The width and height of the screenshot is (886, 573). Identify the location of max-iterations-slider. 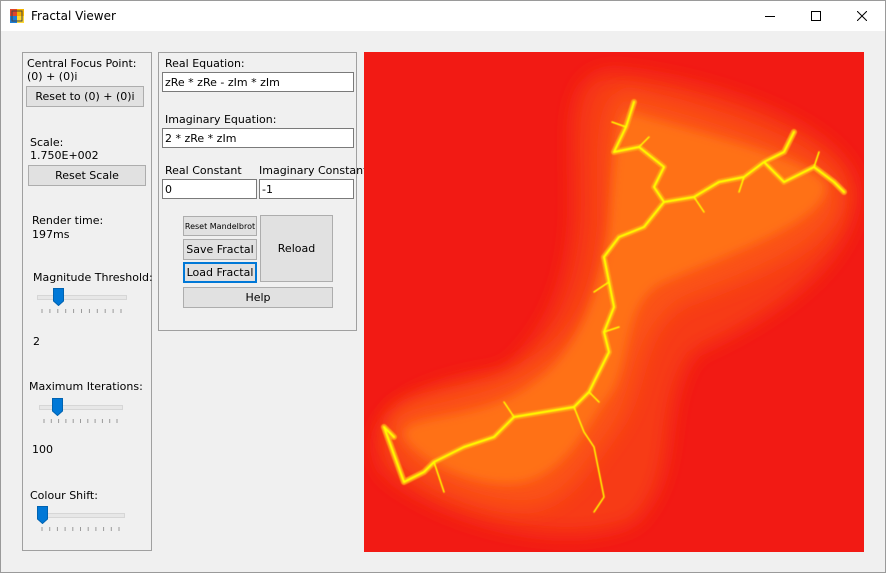
(81, 413).